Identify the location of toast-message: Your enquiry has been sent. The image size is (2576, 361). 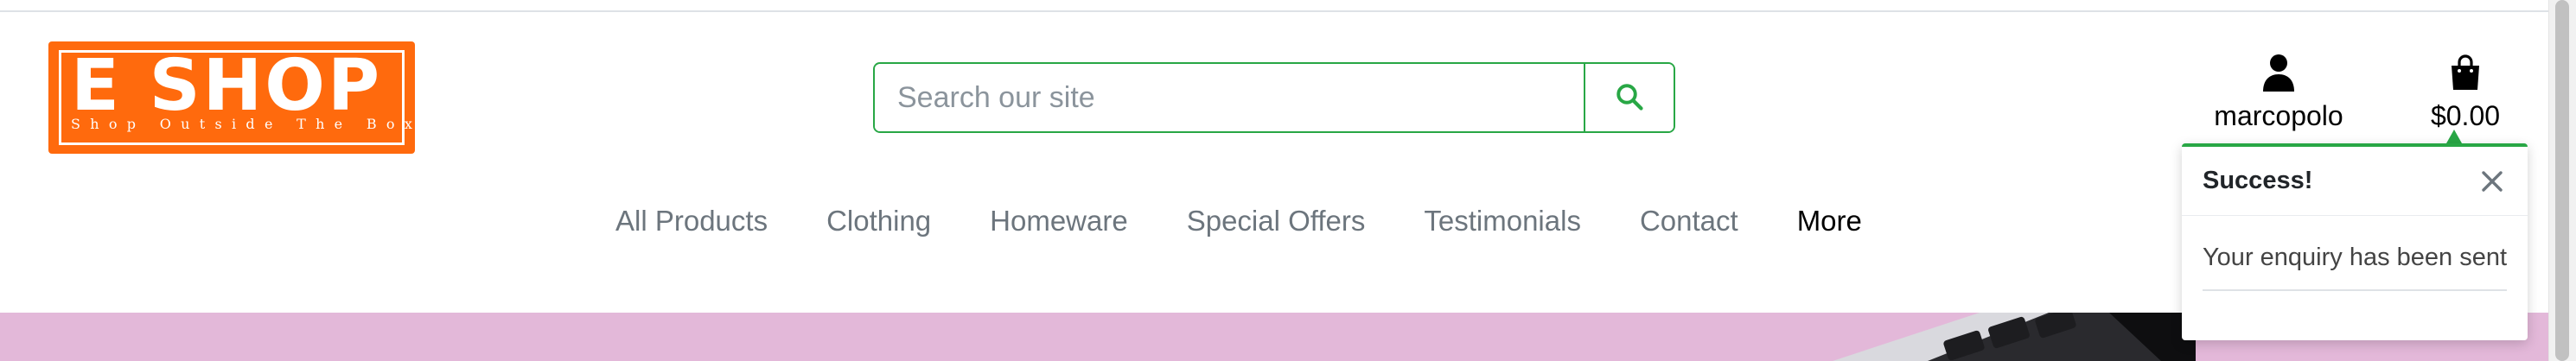
(2355, 254).